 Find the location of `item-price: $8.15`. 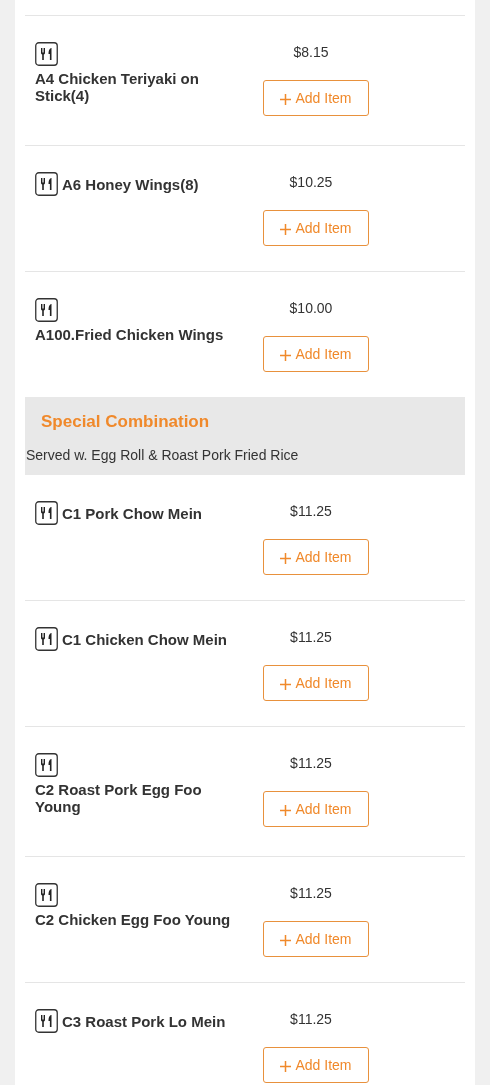

item-price: $8.15 is located at coordinates (310, 52).